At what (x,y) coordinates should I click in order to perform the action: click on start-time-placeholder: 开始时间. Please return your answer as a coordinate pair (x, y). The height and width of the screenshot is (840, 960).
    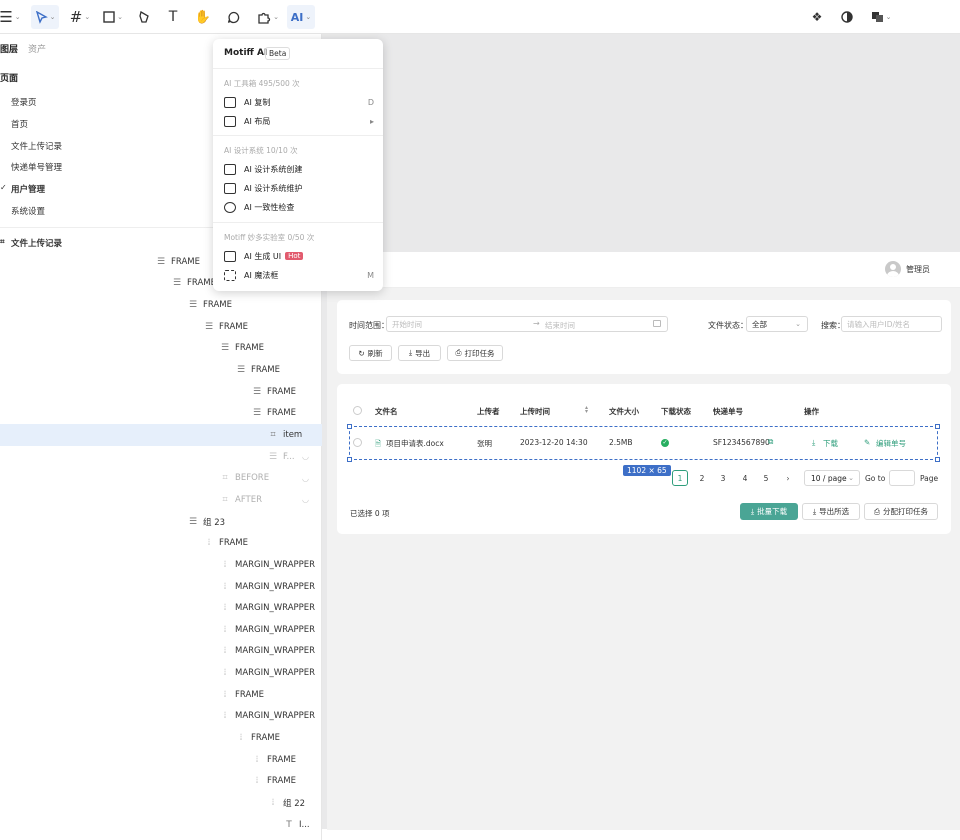
    Looking at the image, I should click on (407, 324).